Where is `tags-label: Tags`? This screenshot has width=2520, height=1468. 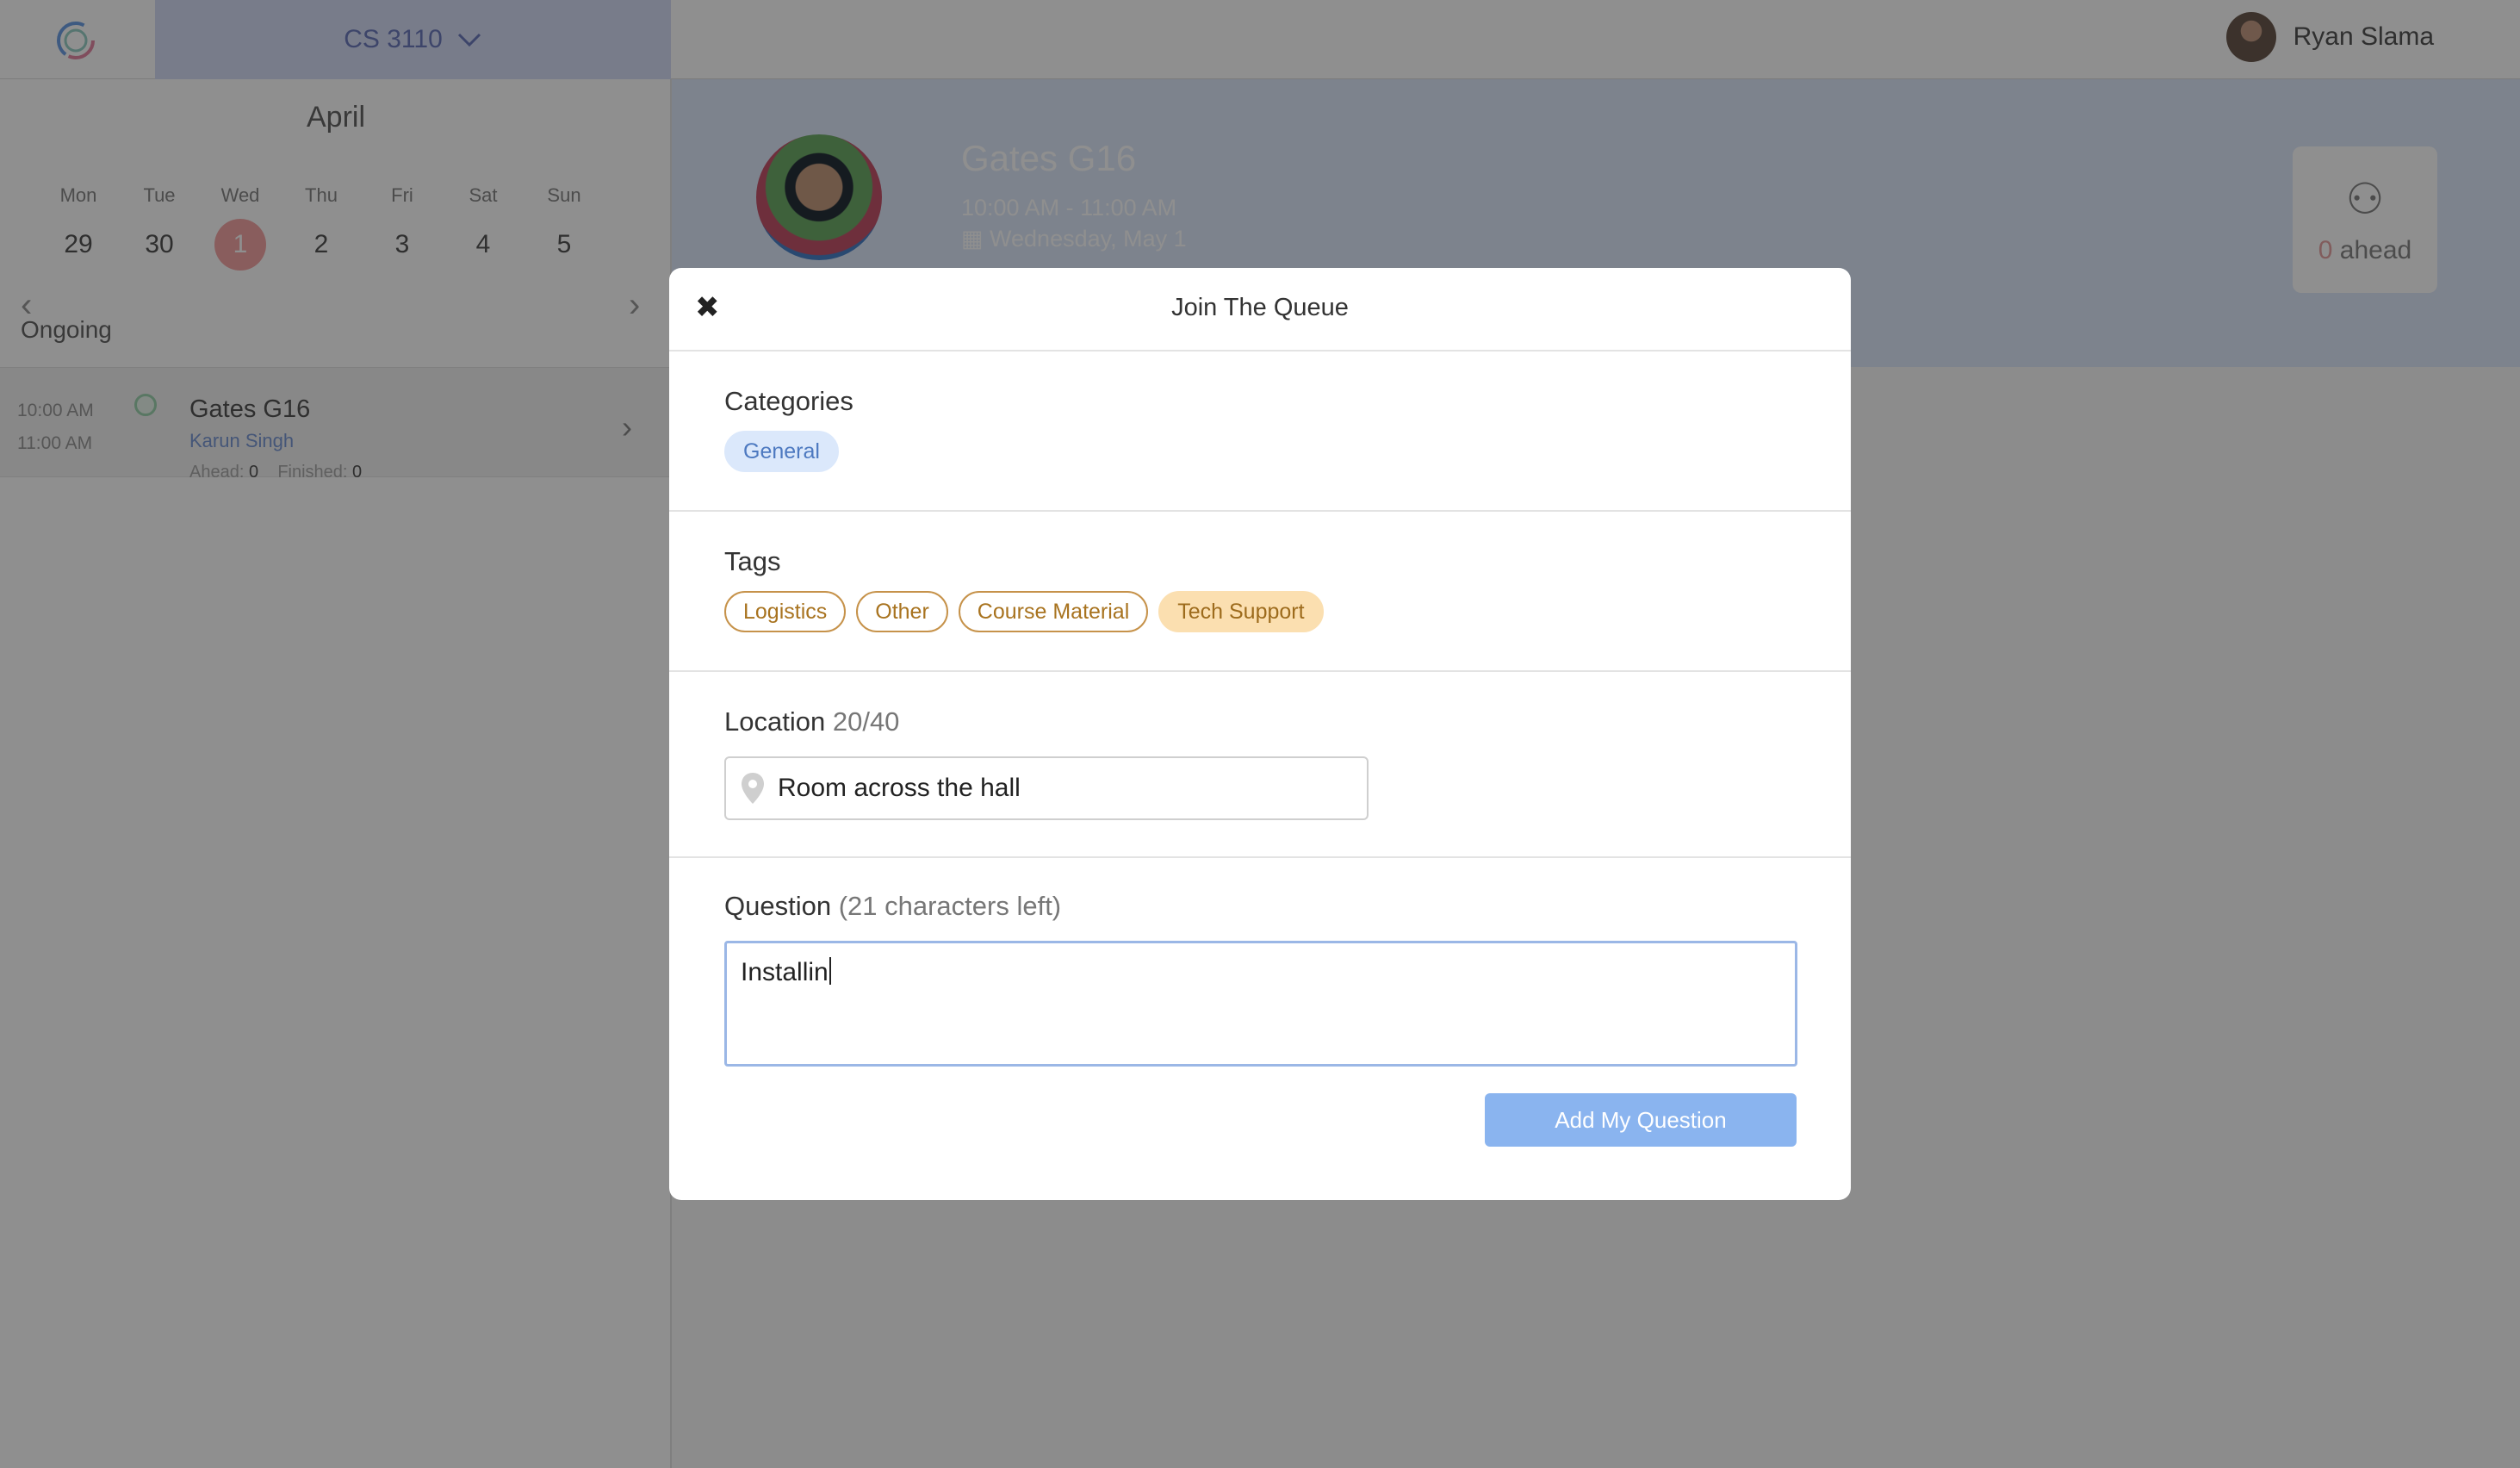 tags-label: Tags is located at coordinates (753, 561).